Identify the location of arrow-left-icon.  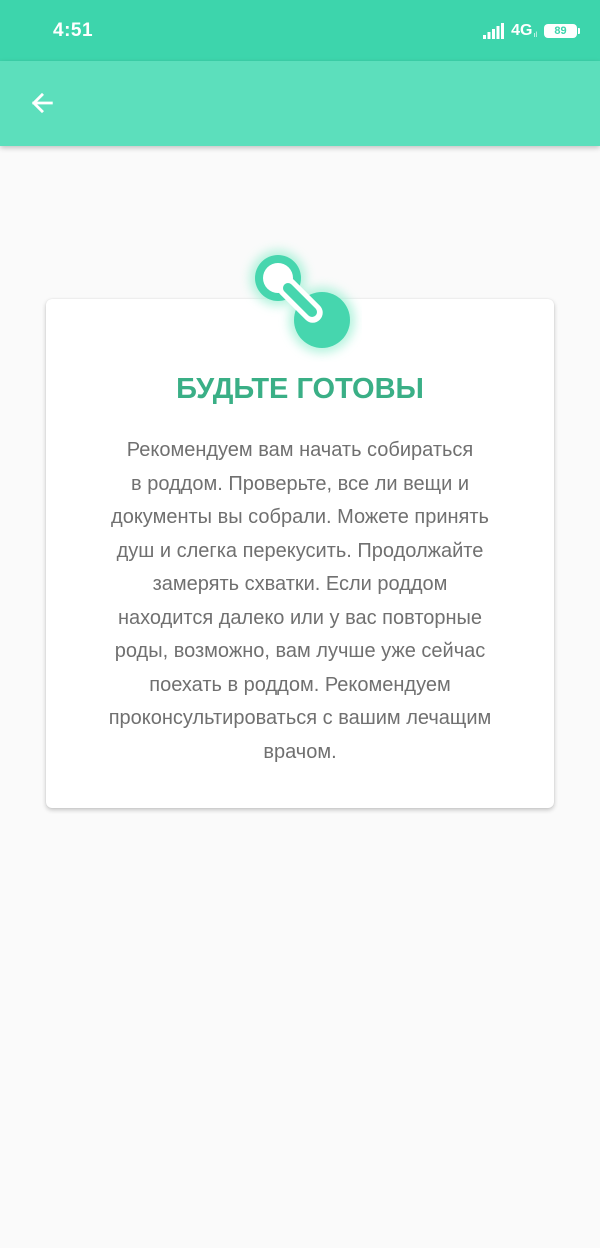
(42, 103).